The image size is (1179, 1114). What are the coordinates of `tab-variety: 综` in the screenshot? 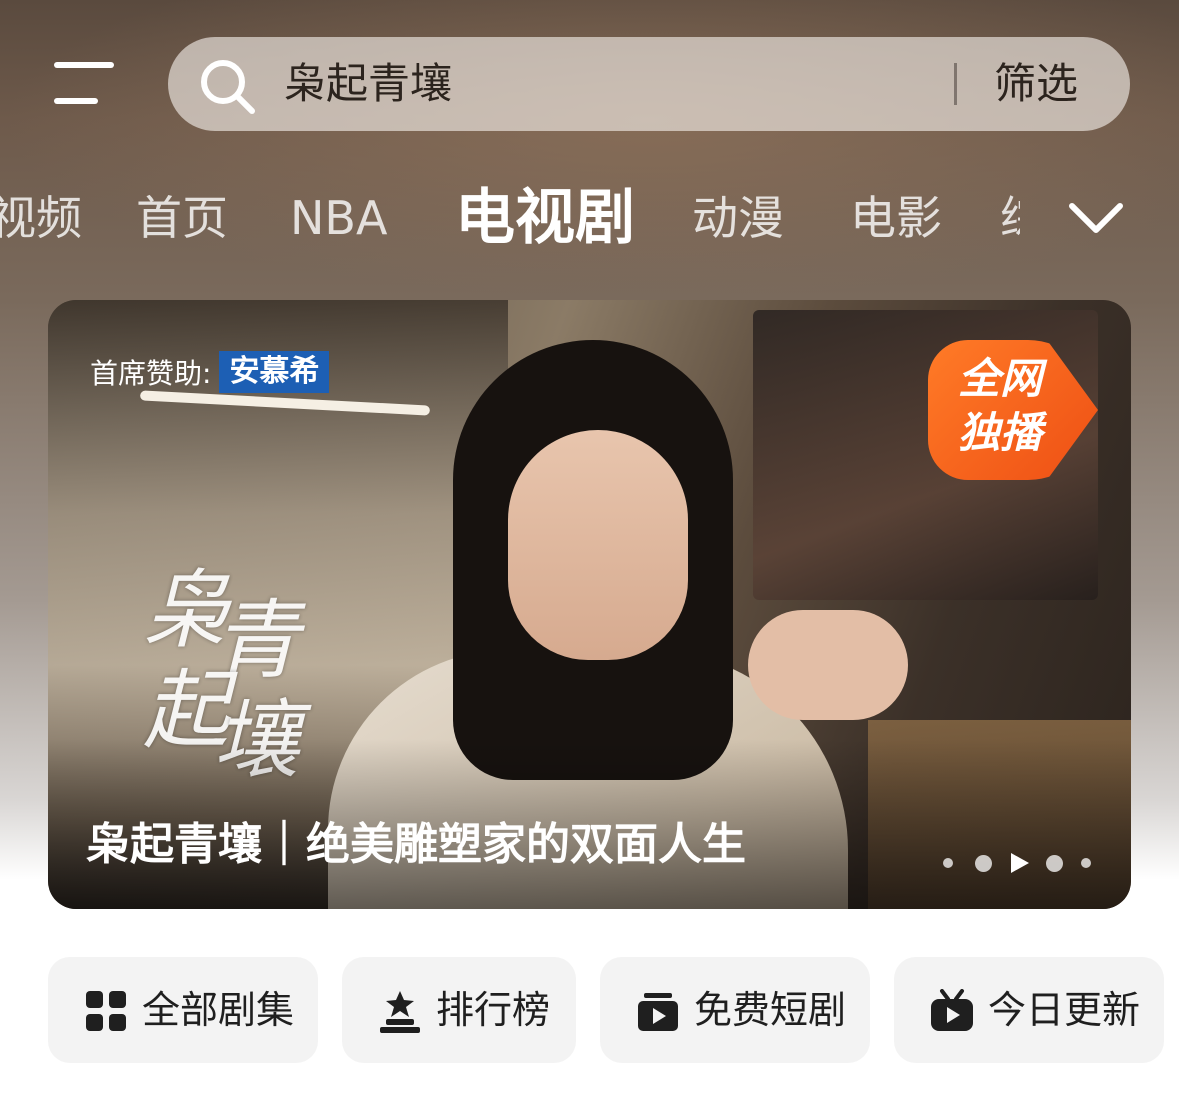 It's located at (1010, 218).